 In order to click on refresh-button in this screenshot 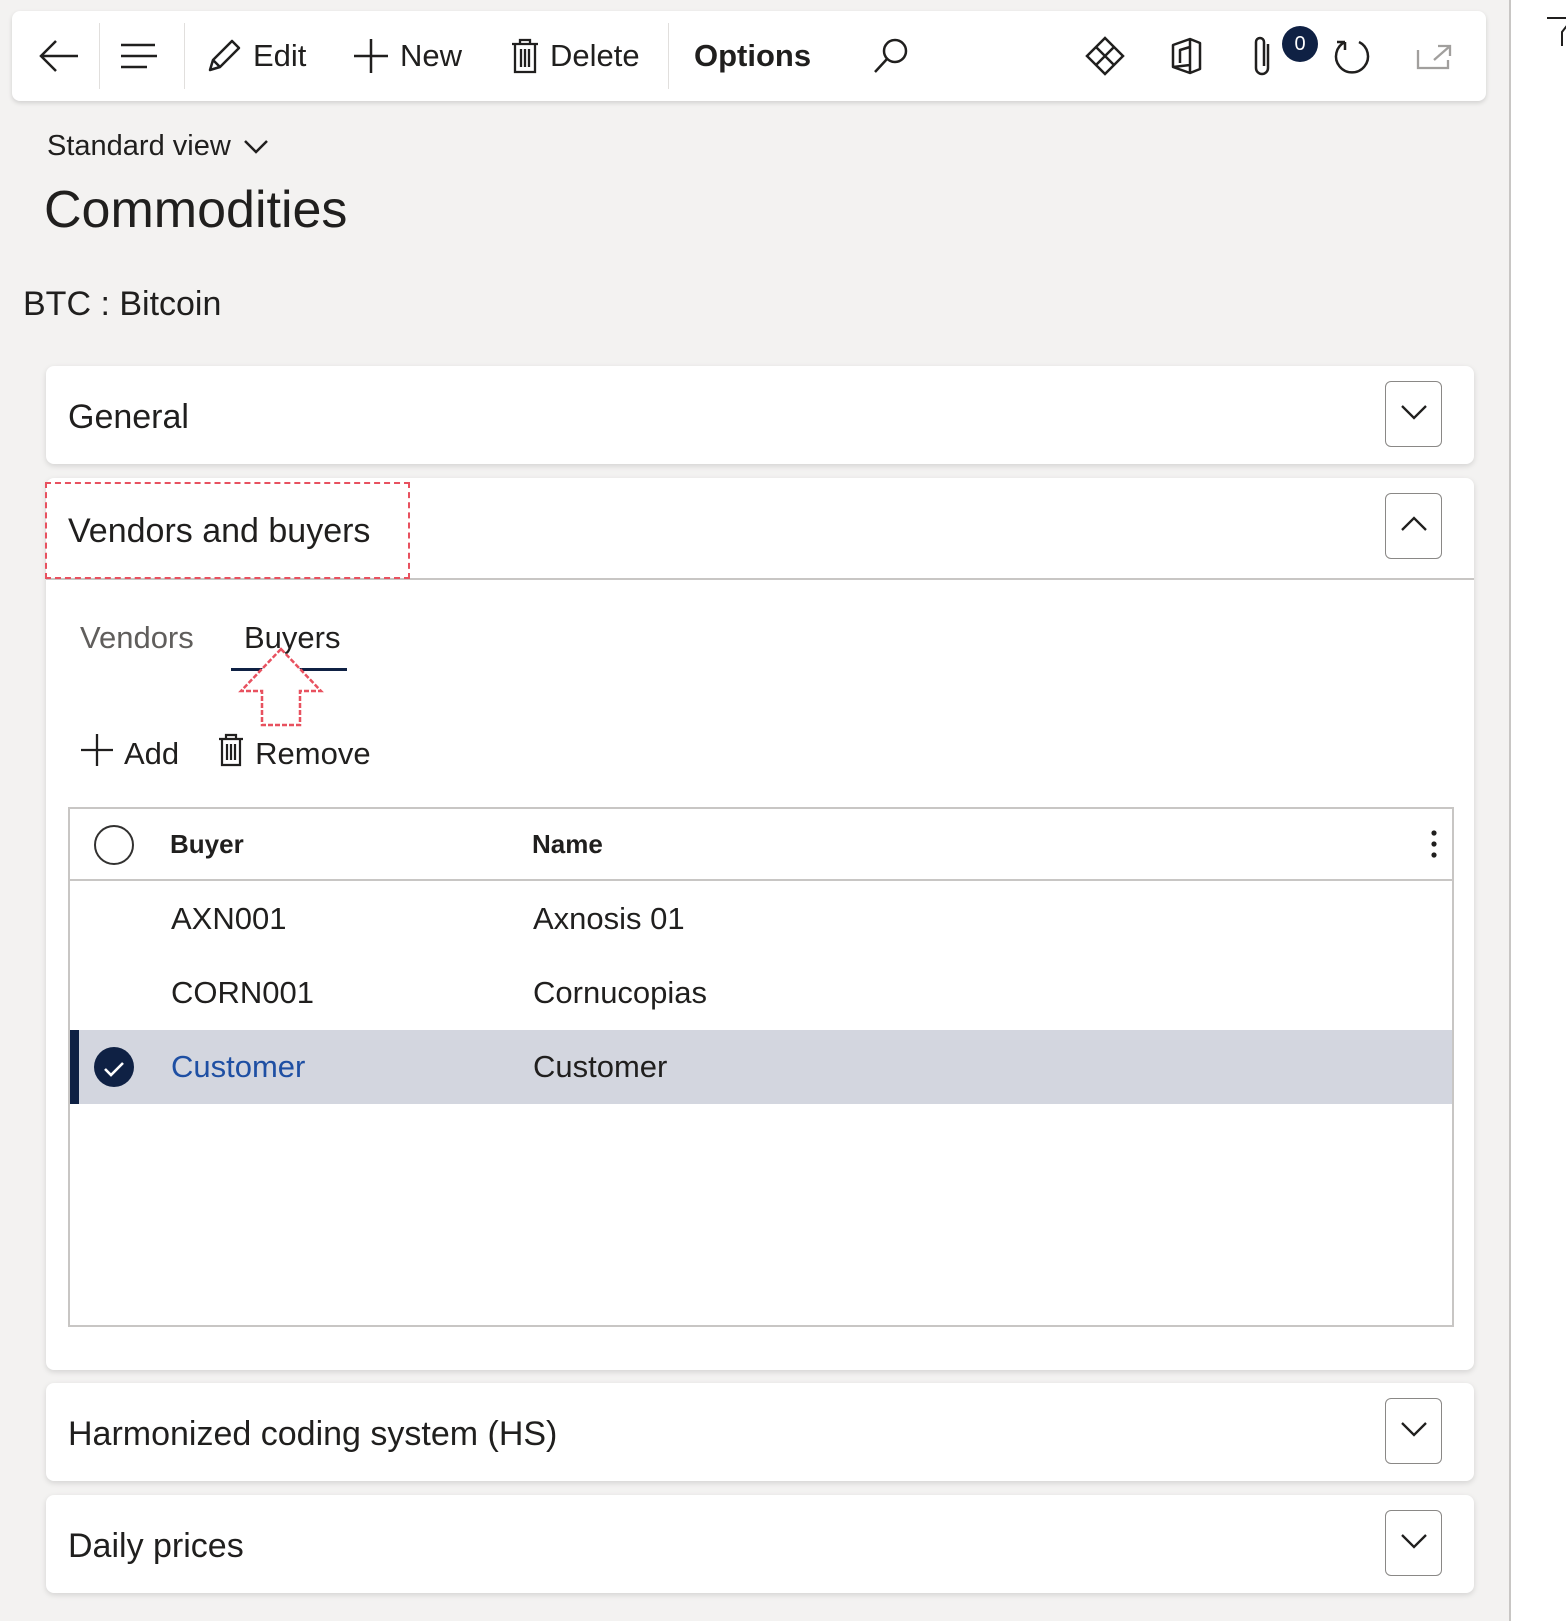, I will do `click(1352, 56)`.